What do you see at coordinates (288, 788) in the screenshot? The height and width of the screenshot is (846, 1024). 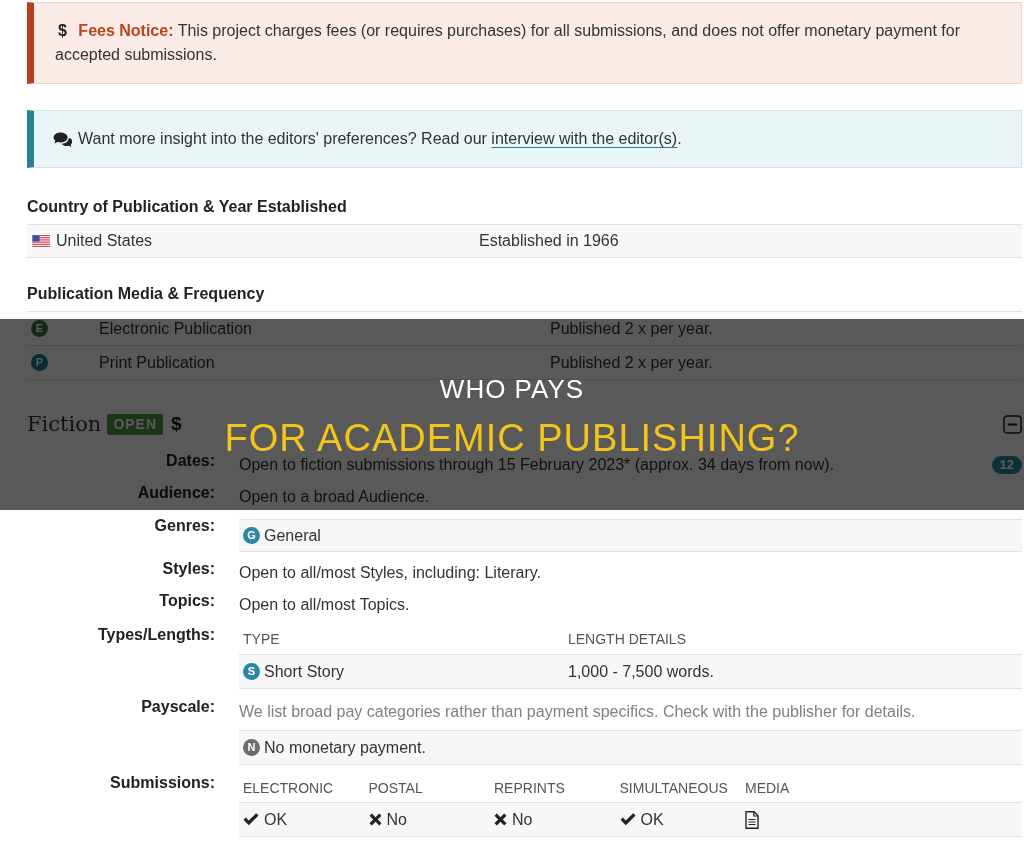 I see `column-header: ELECTRONIC` at bounding box center [288, 788].